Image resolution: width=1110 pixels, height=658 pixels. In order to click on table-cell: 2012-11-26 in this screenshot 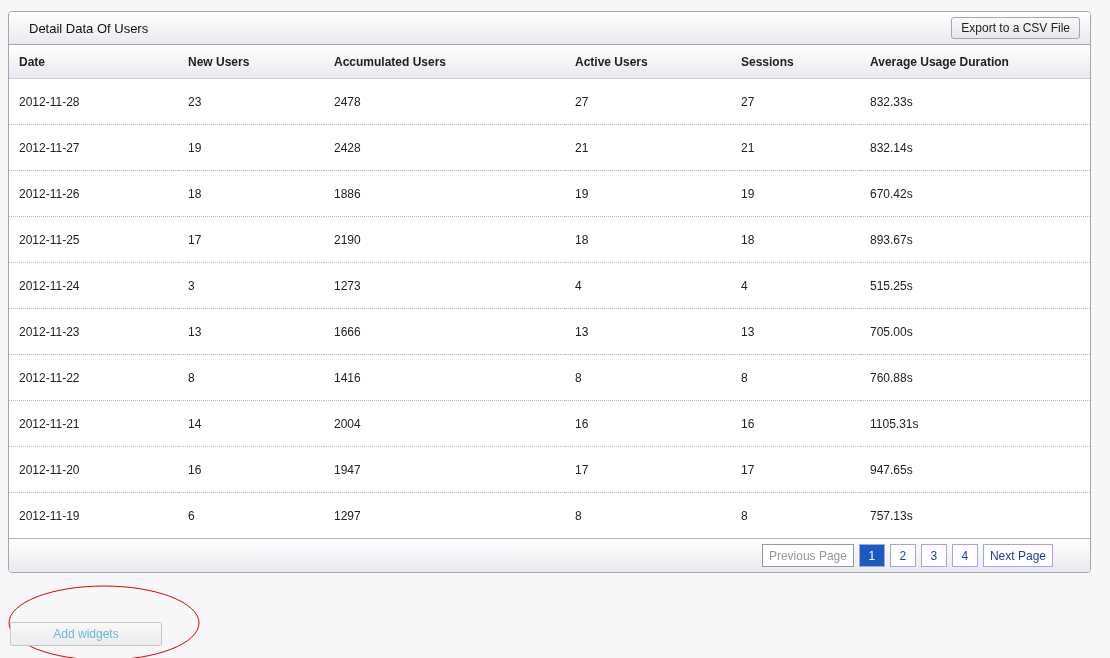, I will do `click(93, 193)`.